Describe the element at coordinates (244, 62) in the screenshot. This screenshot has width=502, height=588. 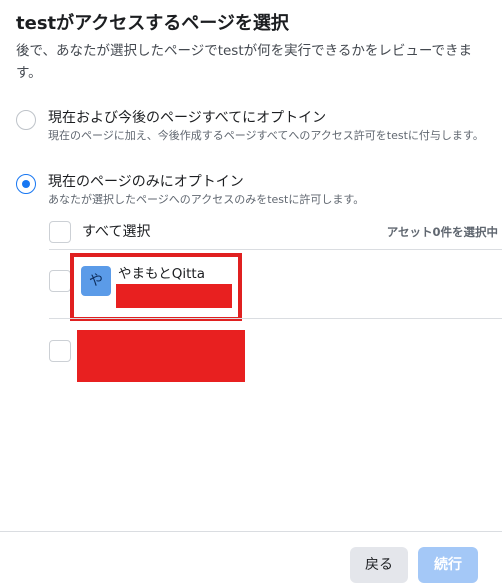
I see `dialog-subtitle: 後で、あなたが選択したページでtestが何を実行できるかをレビューできます。` at that location.